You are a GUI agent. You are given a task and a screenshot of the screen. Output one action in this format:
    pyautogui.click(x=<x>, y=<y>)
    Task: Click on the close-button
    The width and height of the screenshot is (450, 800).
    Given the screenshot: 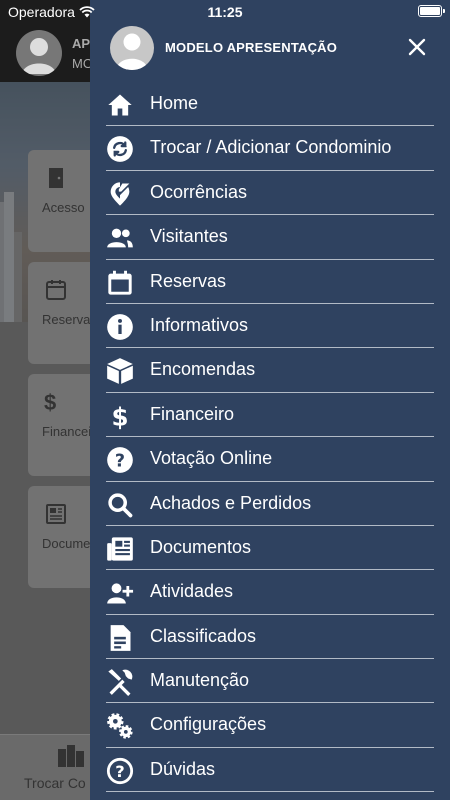 What is the action you would take?
    pyautogui.click(x=417, y=47)
    